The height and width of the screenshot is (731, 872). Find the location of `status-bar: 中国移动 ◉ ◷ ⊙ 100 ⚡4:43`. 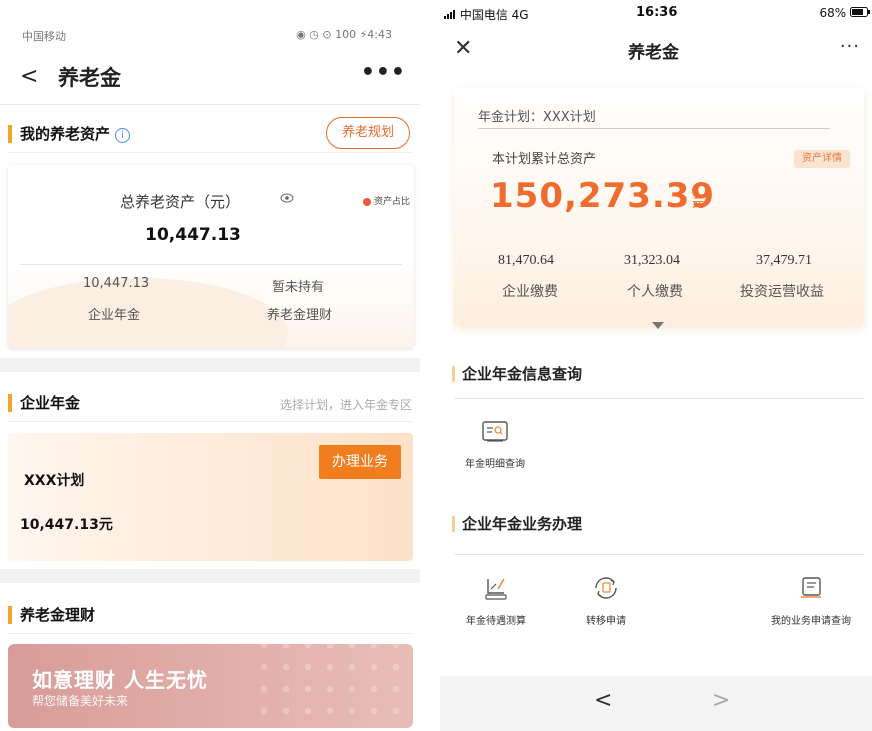

status-bar: 中国移动 ◉ ◷ ⊙ 100 ⚡4:43 is located at coordinates (210, 21).